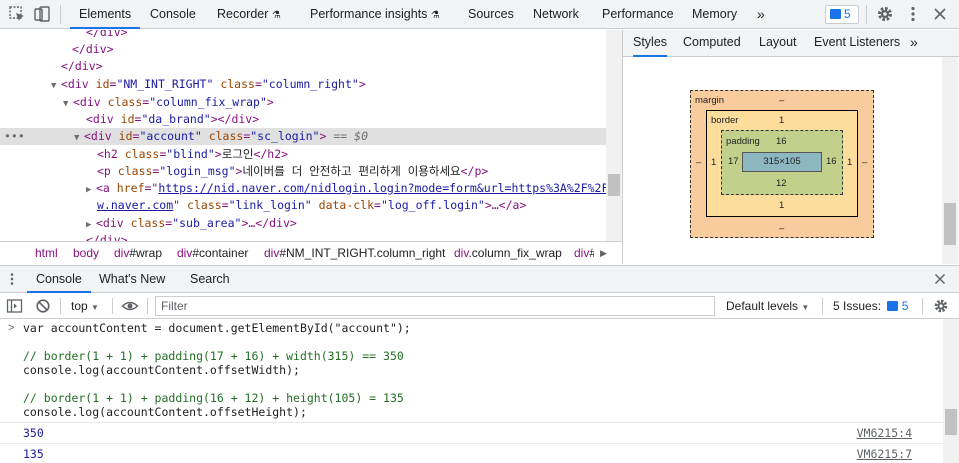 The width and height of the screenshot is (959, 463). I want to click on flask-icon: ⚗, so click(435, 15).